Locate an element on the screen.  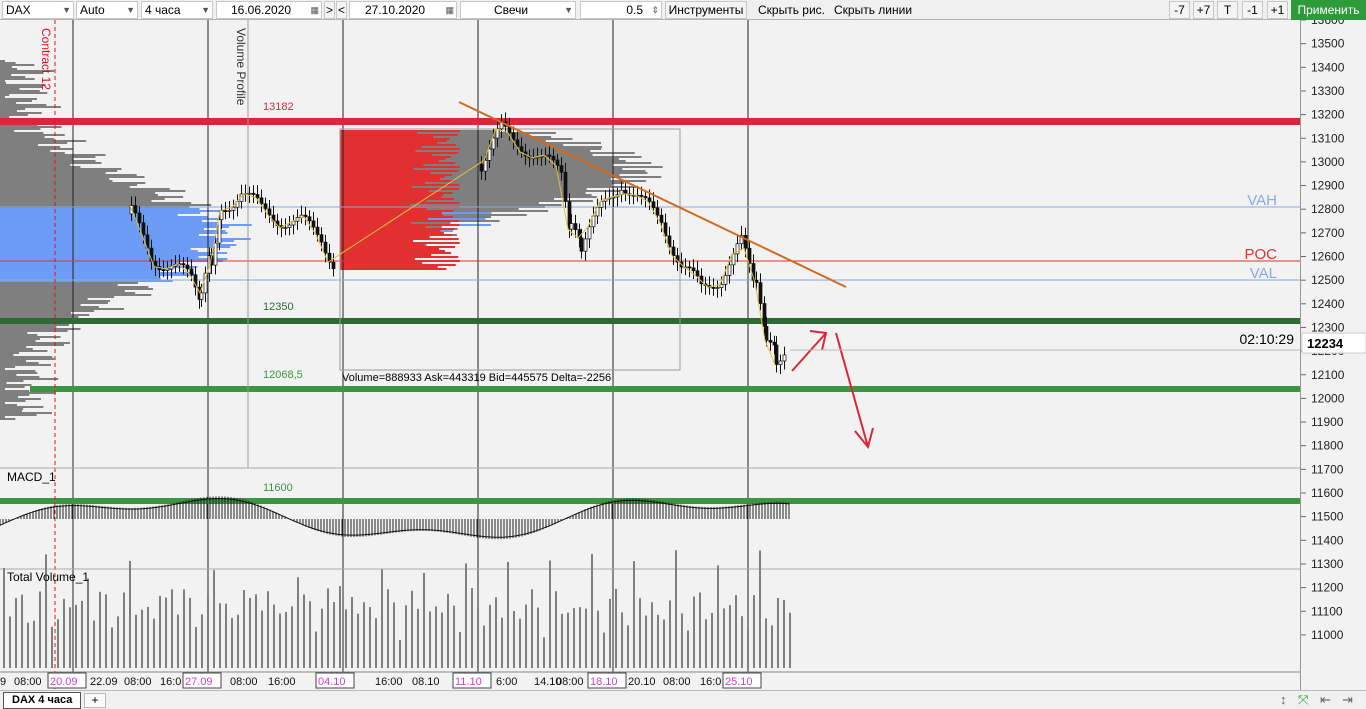
time-label: 08.10 is located at coordinates (426, 682).